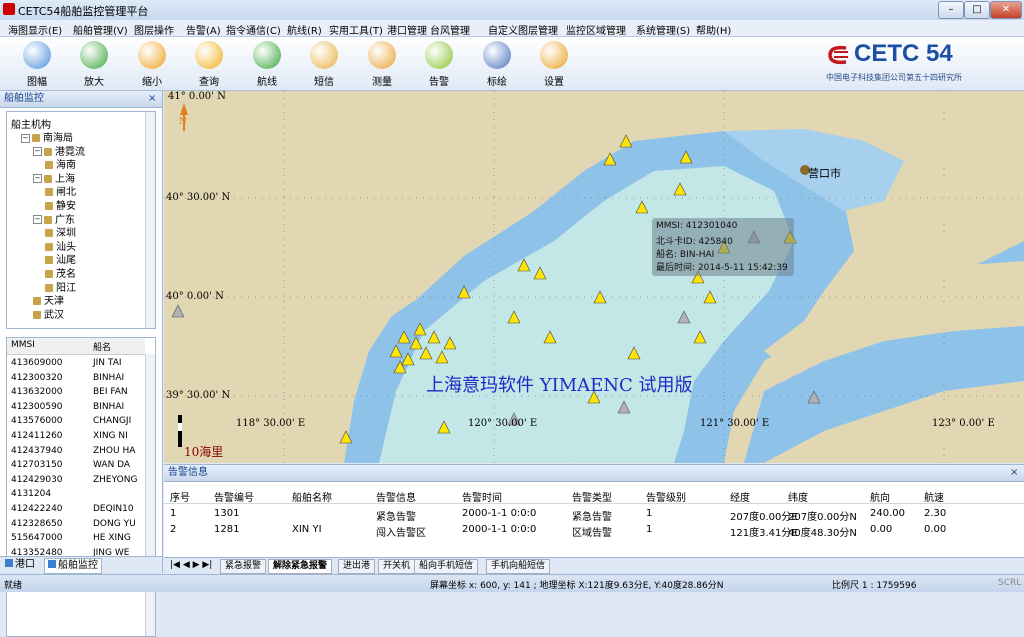 The width and height of the screenshot is (1024, 637). Describe the element at coordinates (396, 496) in the screenshot. I see `alert-col-header: 告警信息` at that location.